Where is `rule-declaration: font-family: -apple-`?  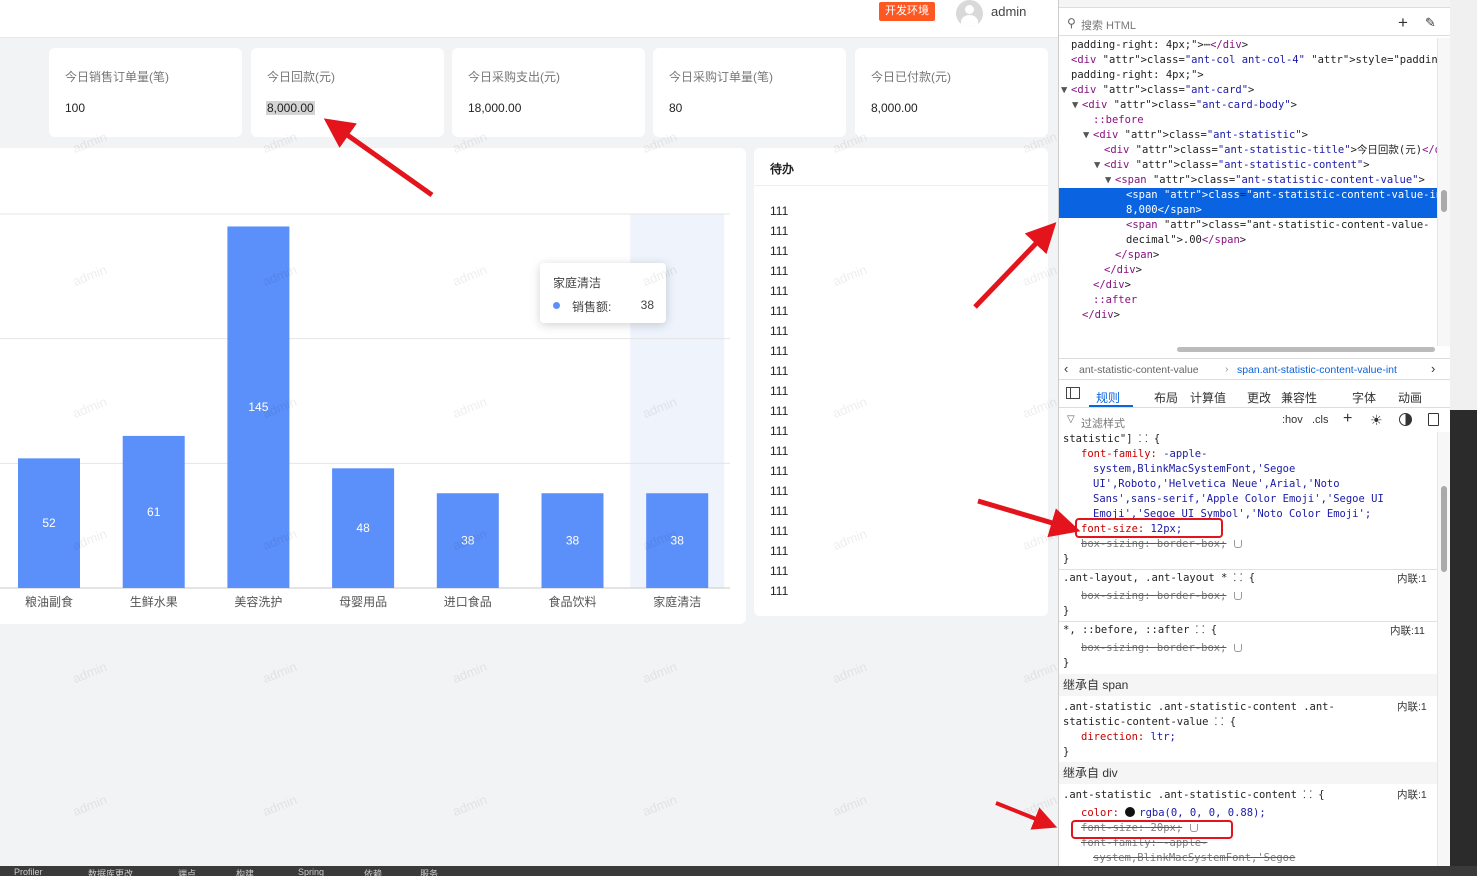
rule-declaration: font-family: -apple- is located at coordinates (1144, 454).